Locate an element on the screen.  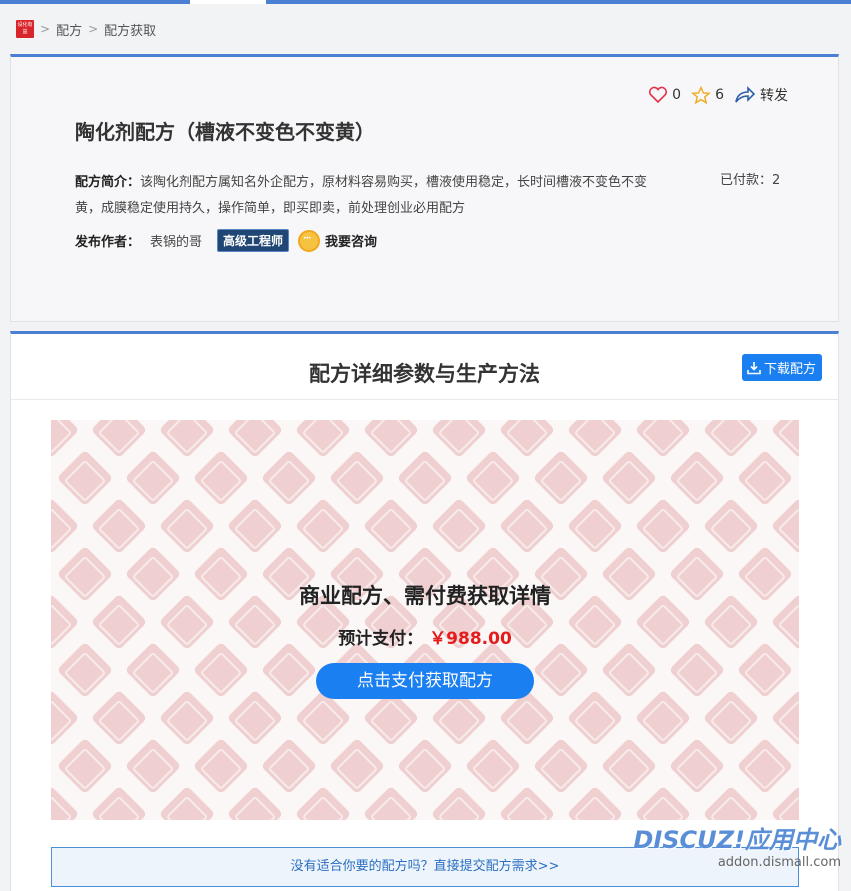
price-value: ￥988.00 is located at coordinates (470, 639).